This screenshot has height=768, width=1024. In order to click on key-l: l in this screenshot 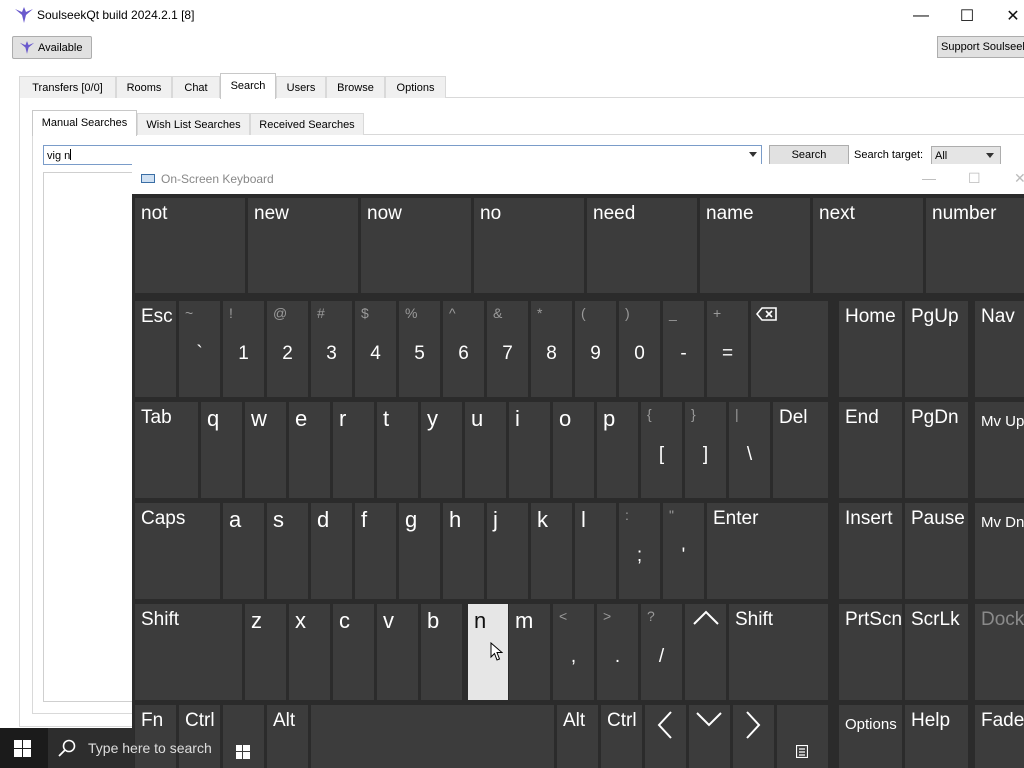, I will do `click(595, 551)`.